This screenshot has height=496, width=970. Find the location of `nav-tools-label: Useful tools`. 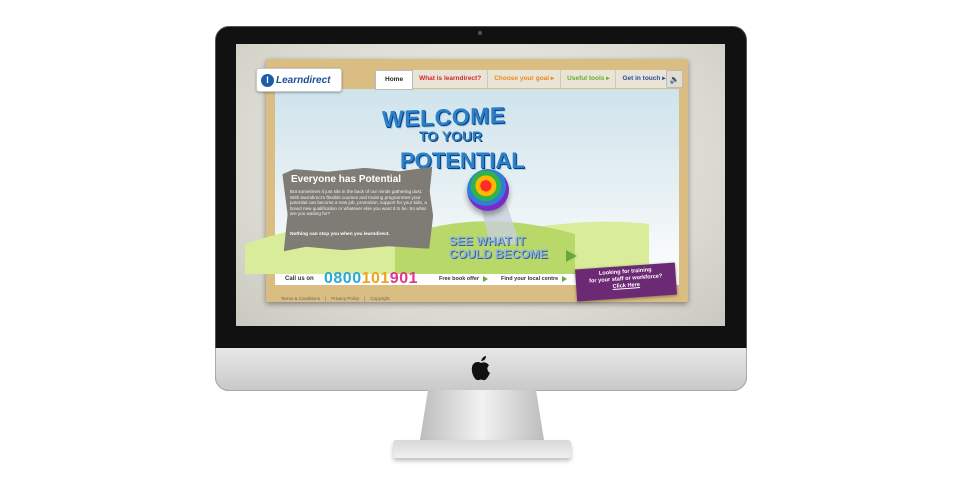

nav-tools-label: Useful tools is located at coordinates (586, 78).